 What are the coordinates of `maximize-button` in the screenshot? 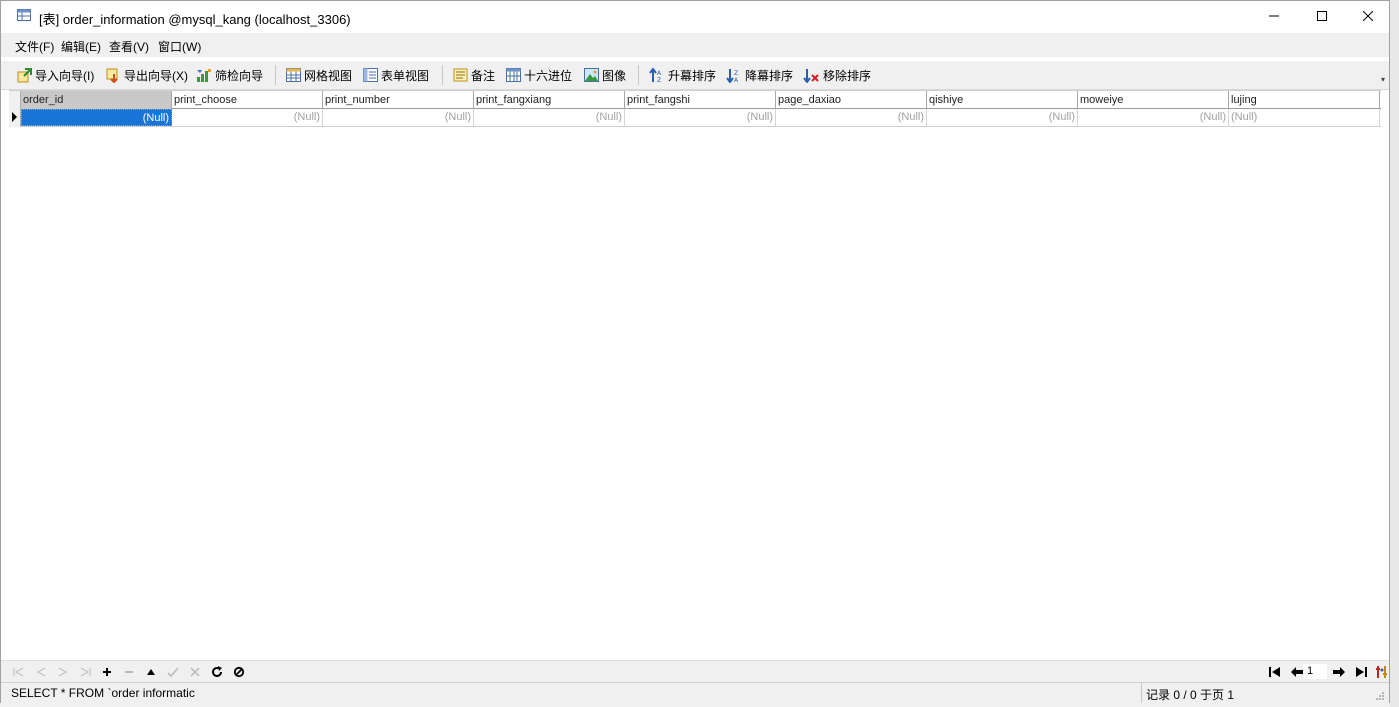 It's located at (1322, 16).